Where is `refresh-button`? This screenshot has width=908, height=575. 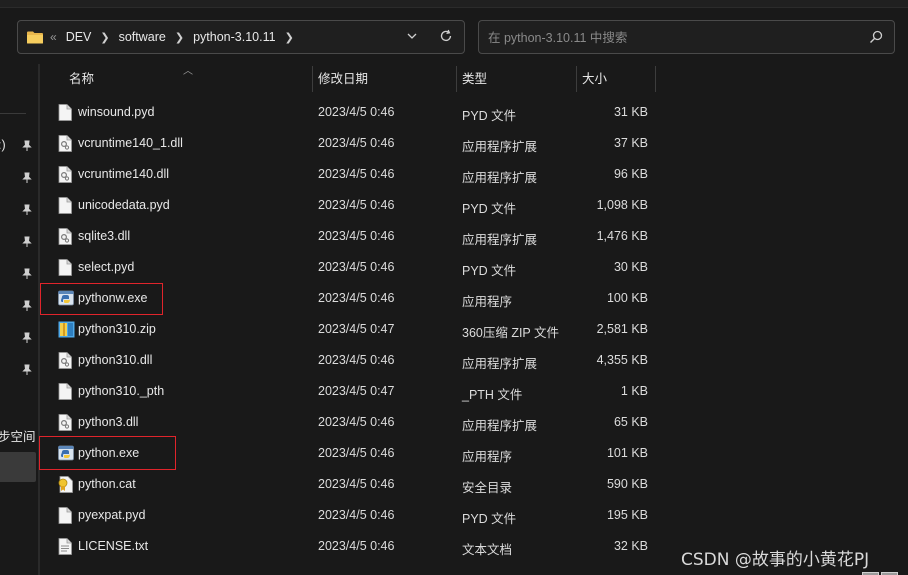 refresh-button is located at coordinates (446, 37).